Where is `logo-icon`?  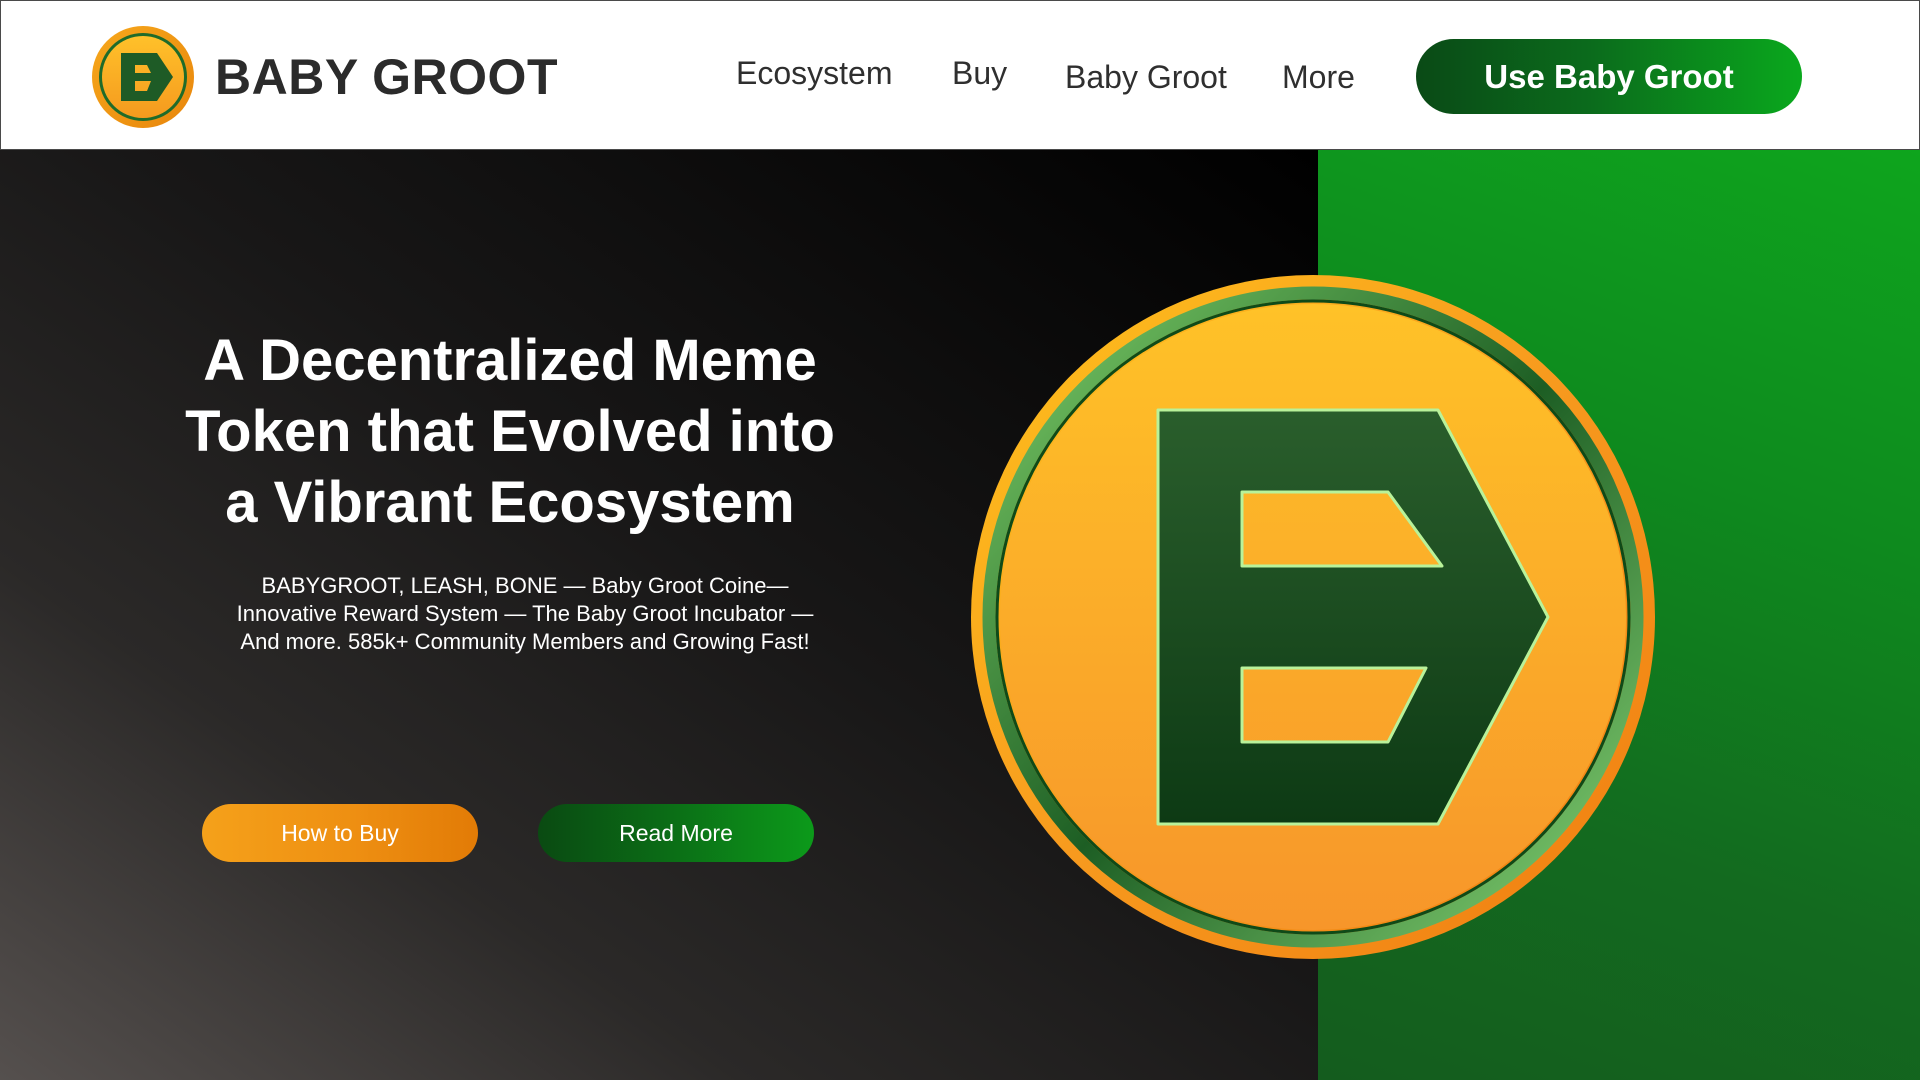
logo-icon is located at coordinates (143, 77).